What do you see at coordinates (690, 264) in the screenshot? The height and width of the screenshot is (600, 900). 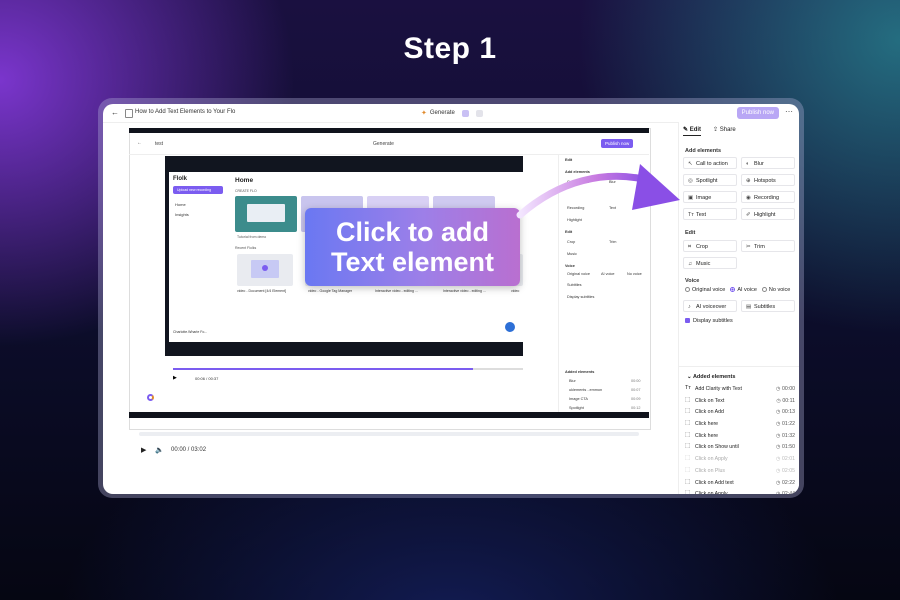 I see `music-icon: ♫` at bounding box center [690, 264].